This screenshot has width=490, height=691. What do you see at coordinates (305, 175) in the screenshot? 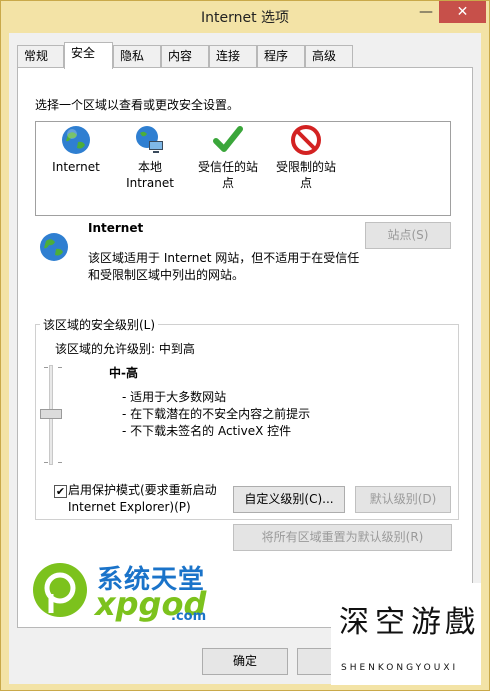
I see `zone-label: 受限制的站 点` at bounding box center [305, 175].